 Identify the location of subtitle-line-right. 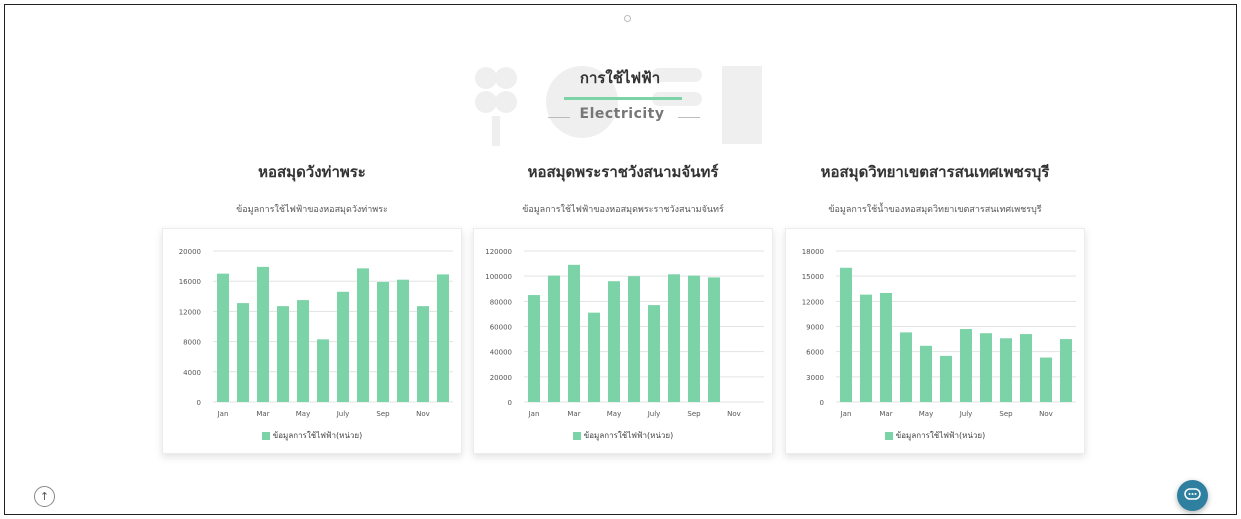
(689, 117).